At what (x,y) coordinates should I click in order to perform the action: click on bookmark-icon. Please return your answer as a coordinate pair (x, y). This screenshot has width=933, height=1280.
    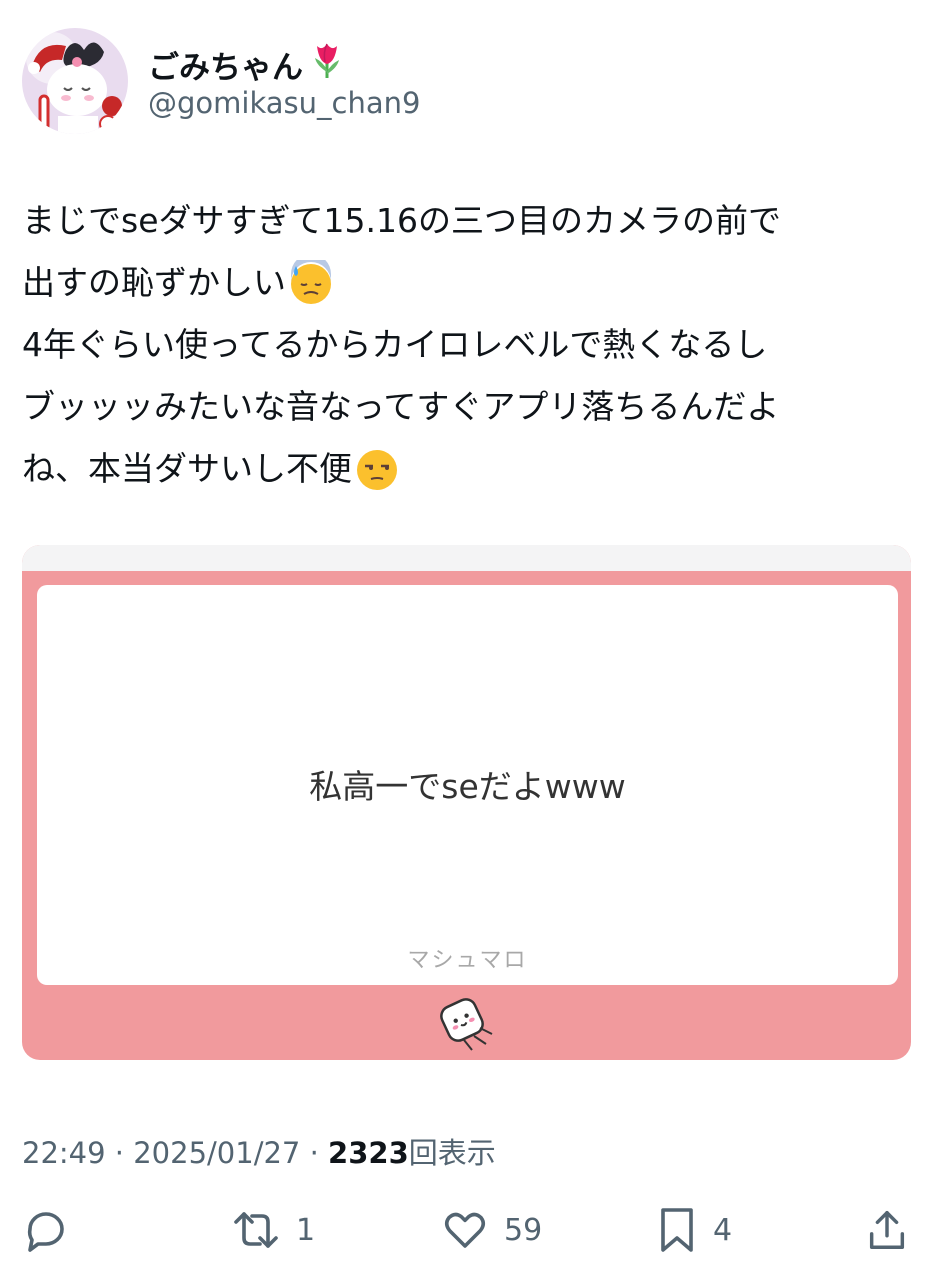
    Looking at the image, I should click on (677, 1230).